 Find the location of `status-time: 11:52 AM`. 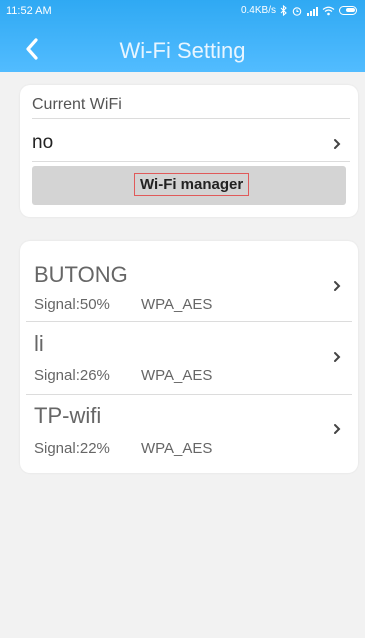

status-time: 11:52 AM is located at coordinates (29, 11).